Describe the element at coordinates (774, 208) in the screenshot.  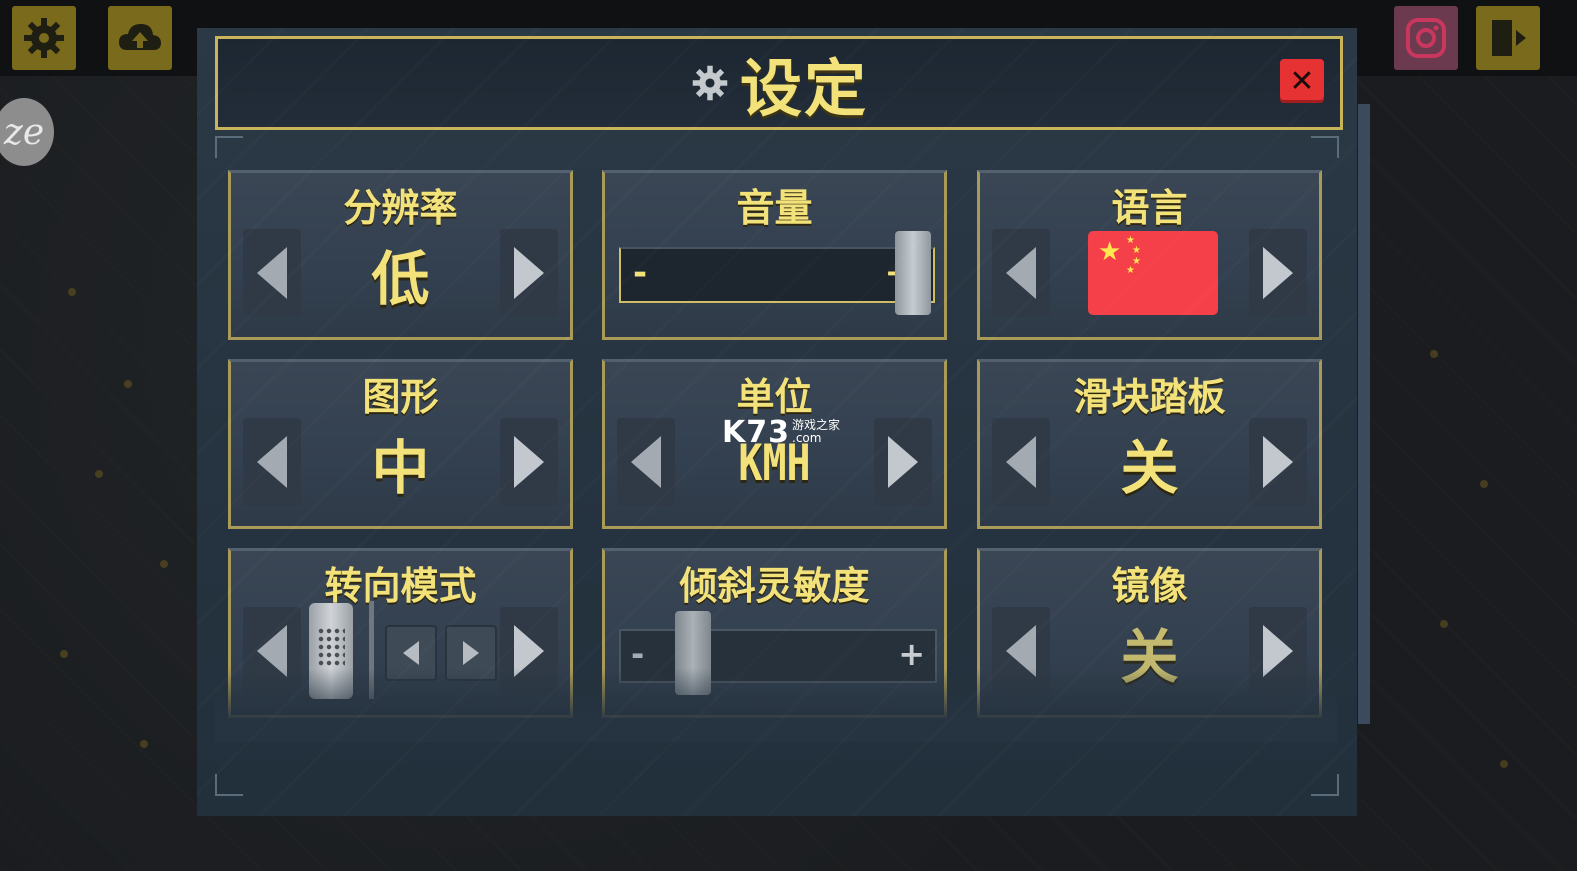
I see `volume-label: 音量` at that location.